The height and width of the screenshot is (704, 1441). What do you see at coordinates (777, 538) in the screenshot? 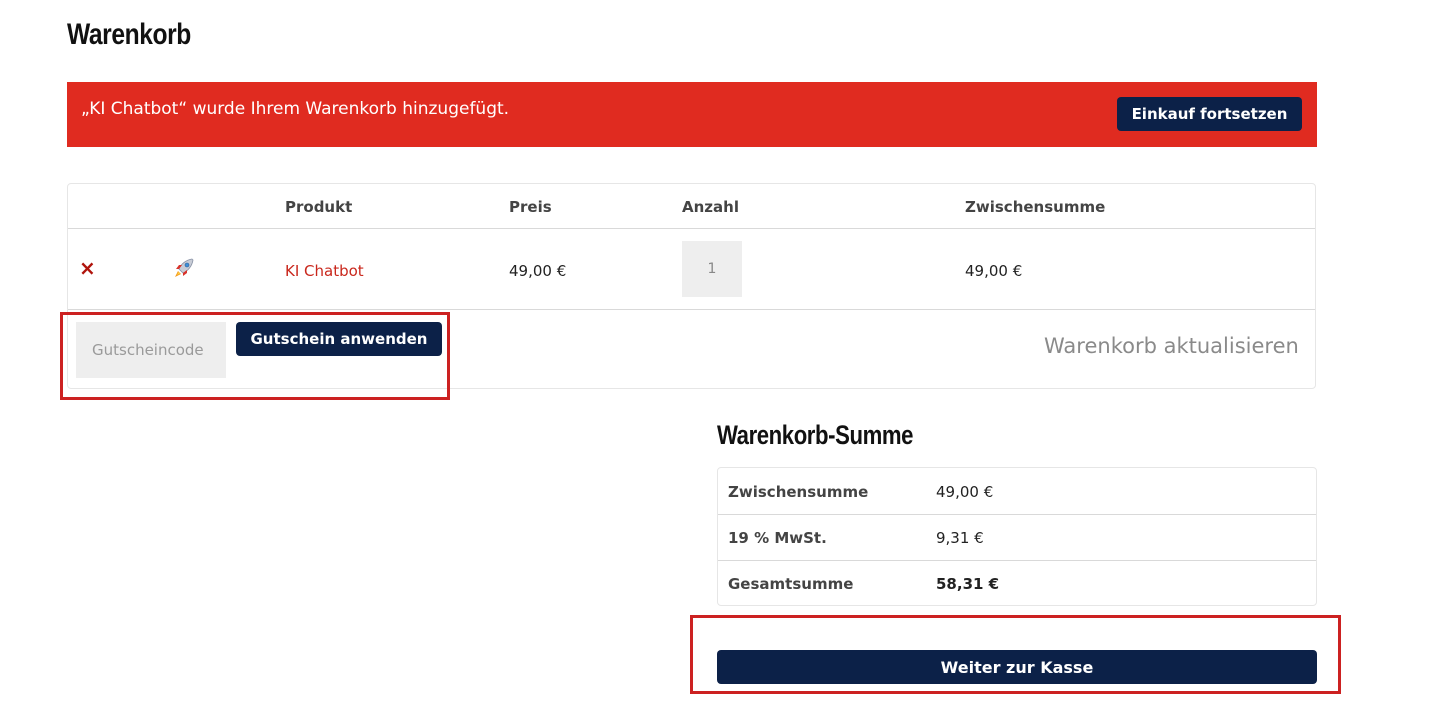
I see `totals-label: 19 % MwSt.` at bounding box center [777, 538].